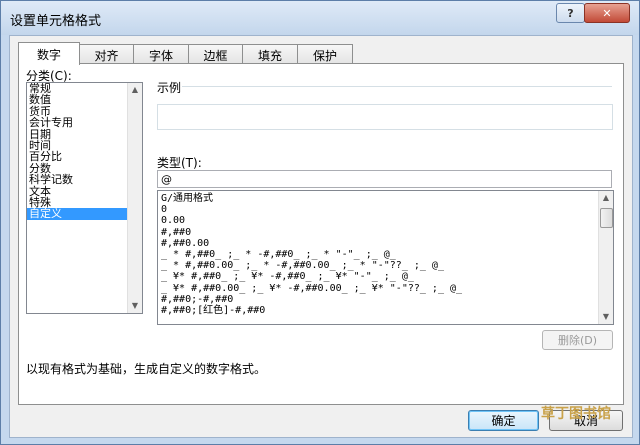 The image size is (640, 445). Describe the element at coordinates (146, 369) in the screenshot. I see `format-description: 以现有格式为基础，生成自定义的数字格式。` at that location.